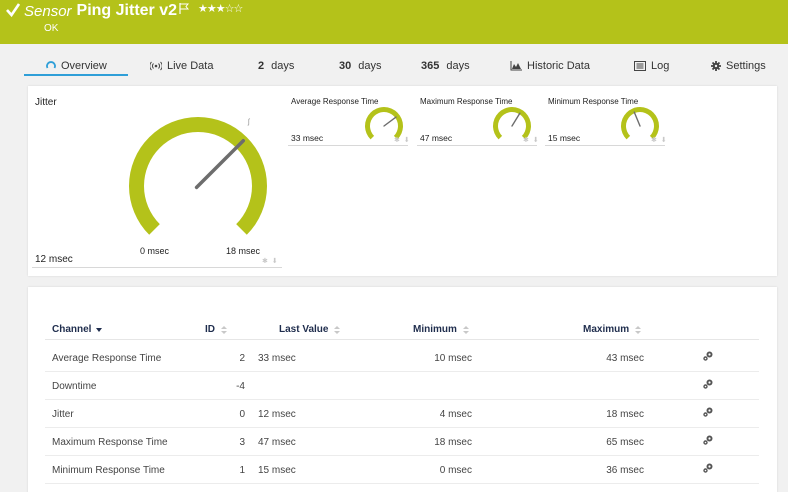 The image size is (788, 492). Describe the element at coordinates (51, 28) in the screenshot. I see `status-text: OK` at that location.